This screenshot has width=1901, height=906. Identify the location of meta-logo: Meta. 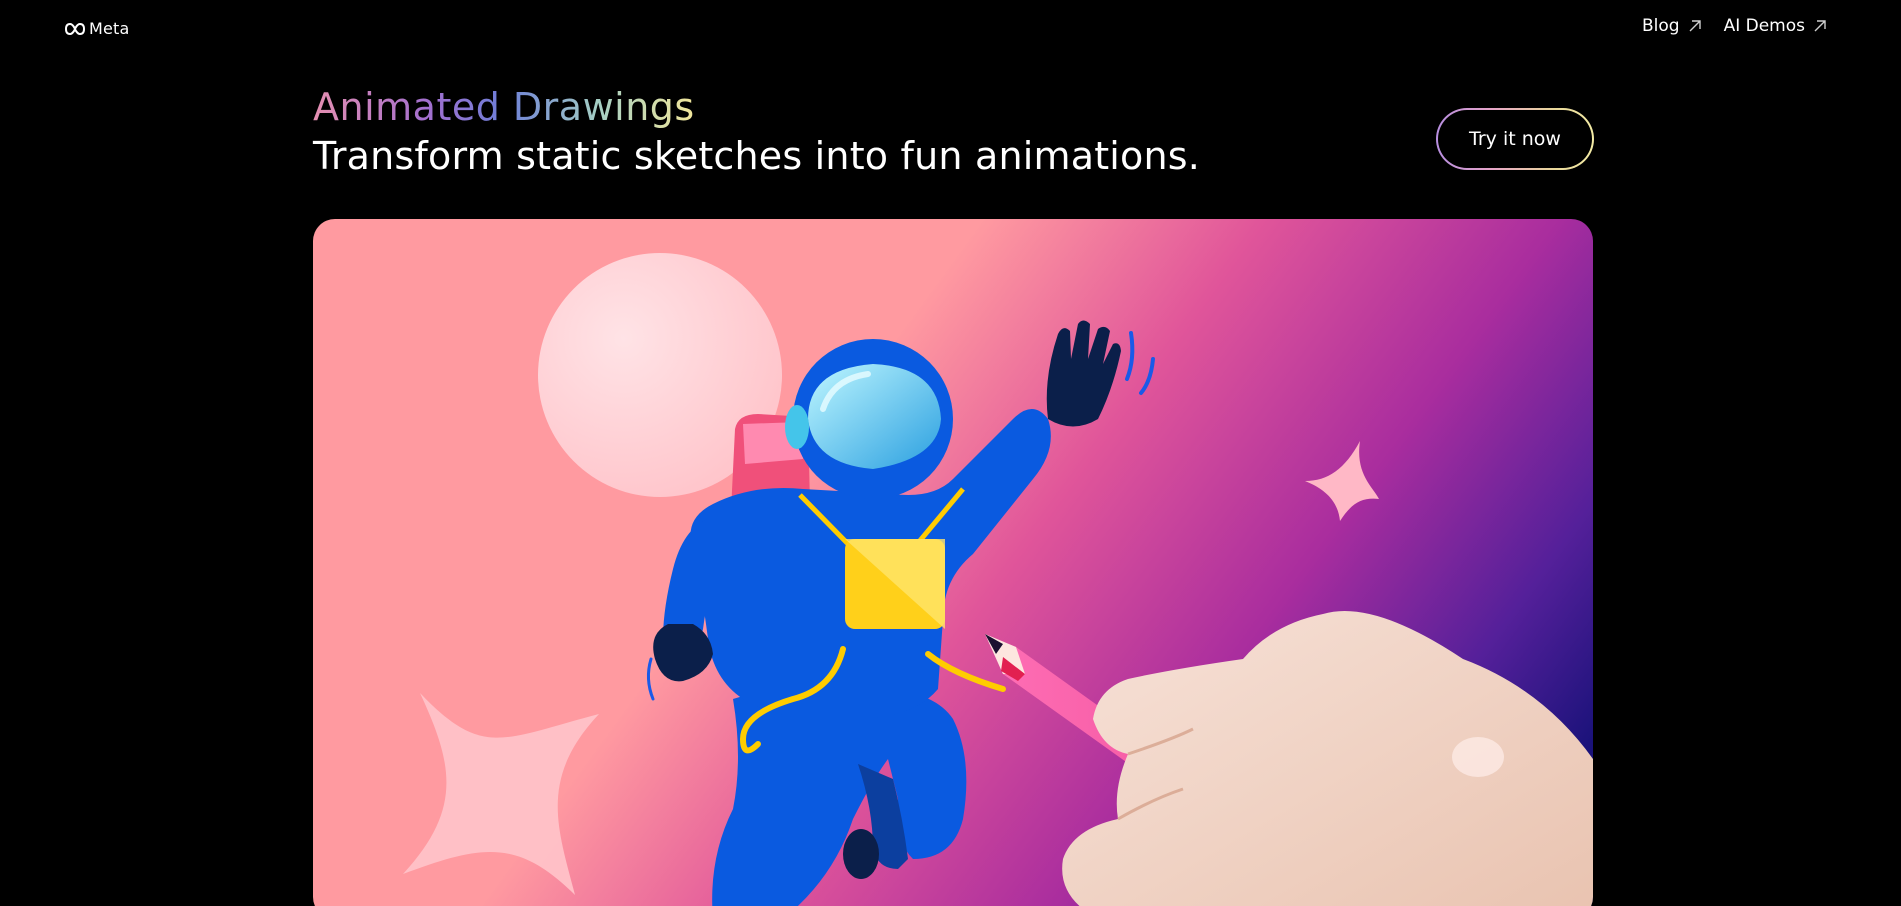
(97, 28).